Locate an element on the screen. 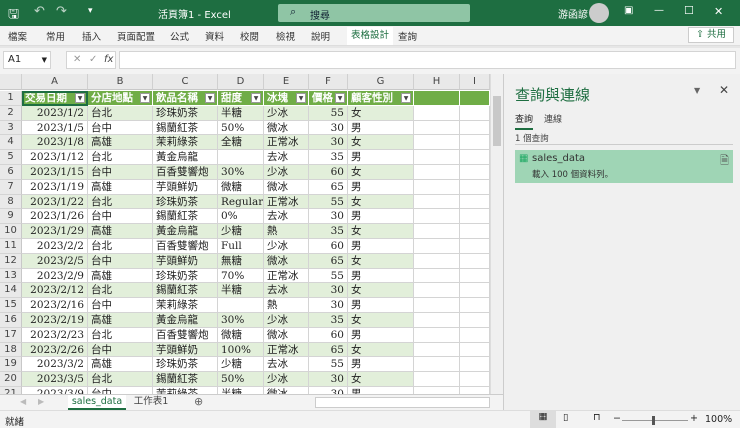  column-header: B is located at coordinates (120, 82).